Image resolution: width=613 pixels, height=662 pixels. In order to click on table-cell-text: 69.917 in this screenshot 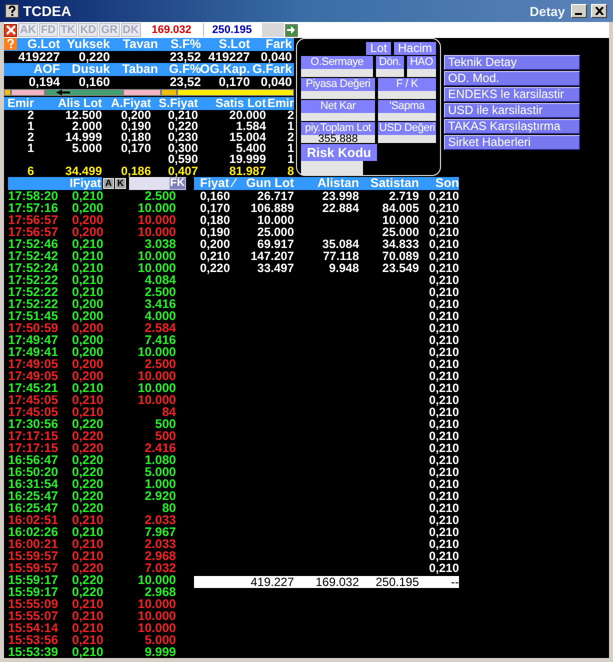, I will do `click(275, 244)`.